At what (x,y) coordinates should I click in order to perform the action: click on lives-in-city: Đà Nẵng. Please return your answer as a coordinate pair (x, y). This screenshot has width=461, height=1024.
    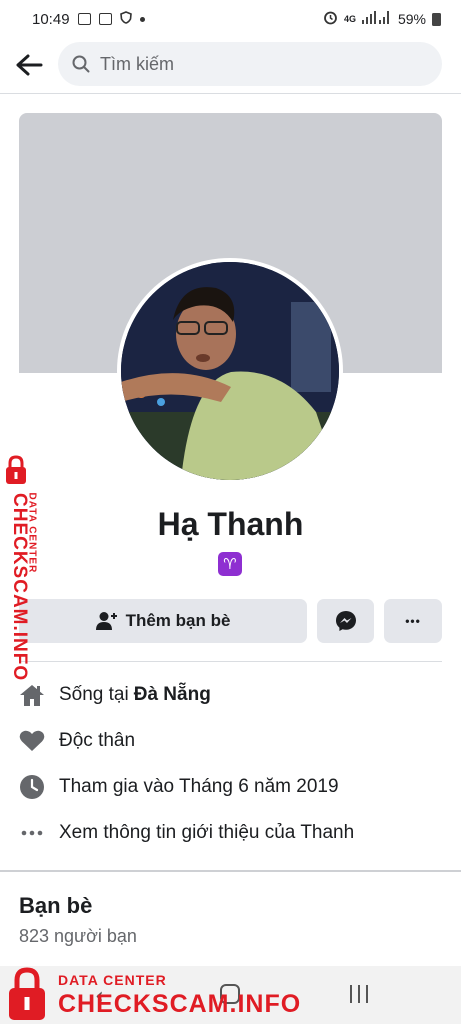
    Looking at the image, I should click on (172, 695).